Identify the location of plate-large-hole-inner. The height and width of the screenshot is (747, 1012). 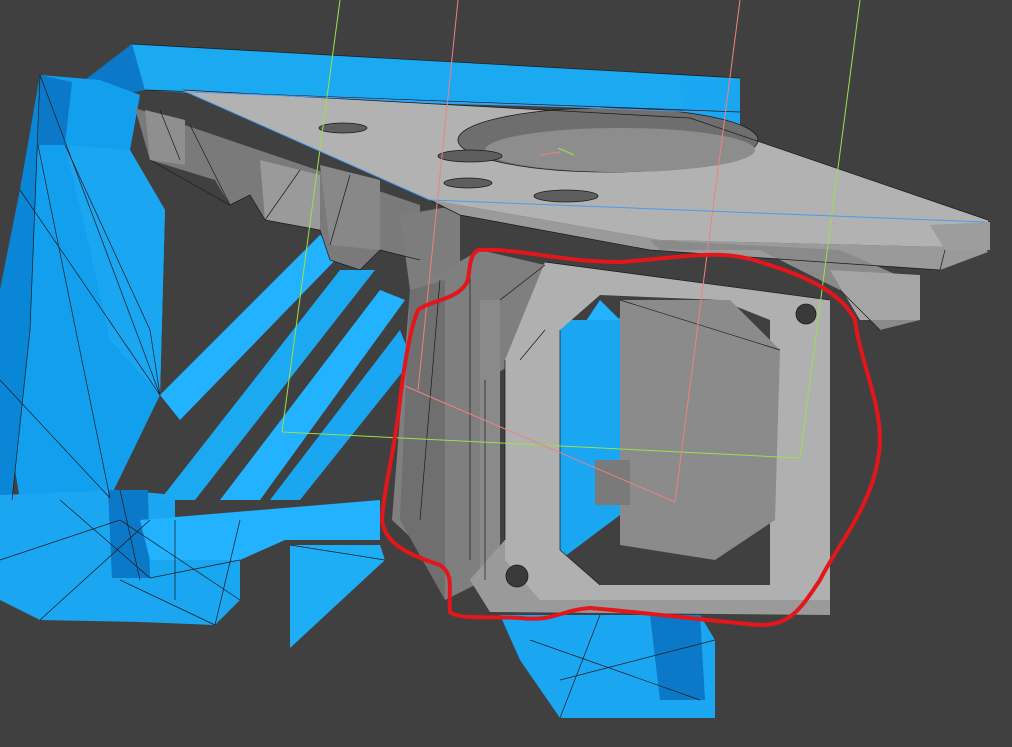
(620, 150).